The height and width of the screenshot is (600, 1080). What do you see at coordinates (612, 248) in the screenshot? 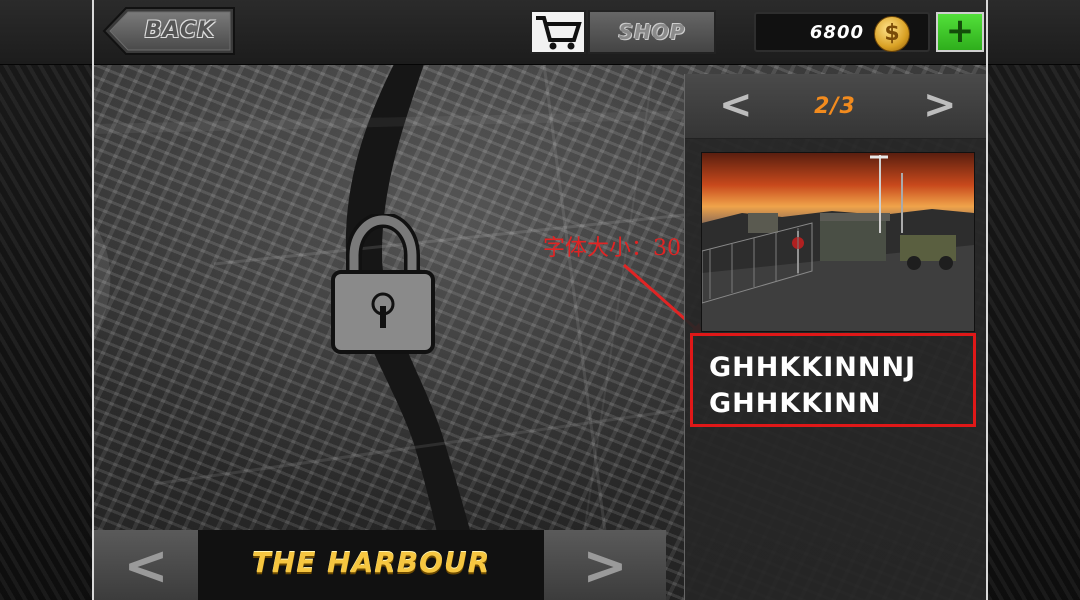
I see `font-size-annotation: 字体大小：30` at bounding box center [612, 248].